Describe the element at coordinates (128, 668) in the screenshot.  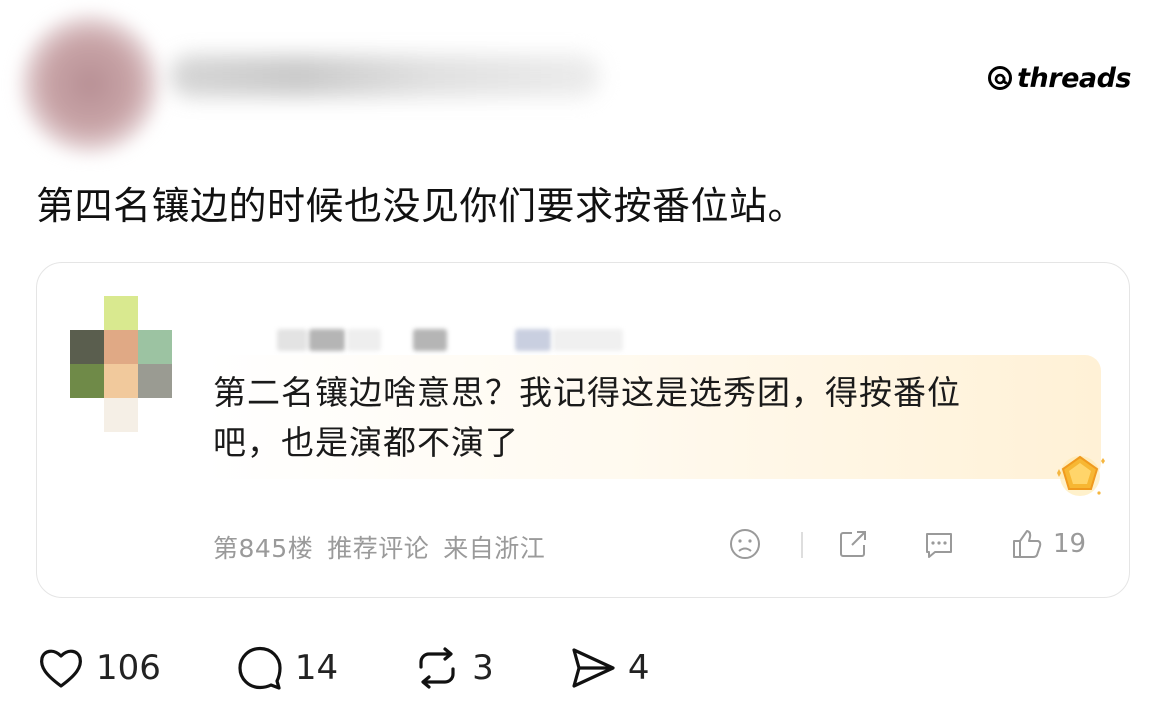
I see `like-count: 106` at that location.